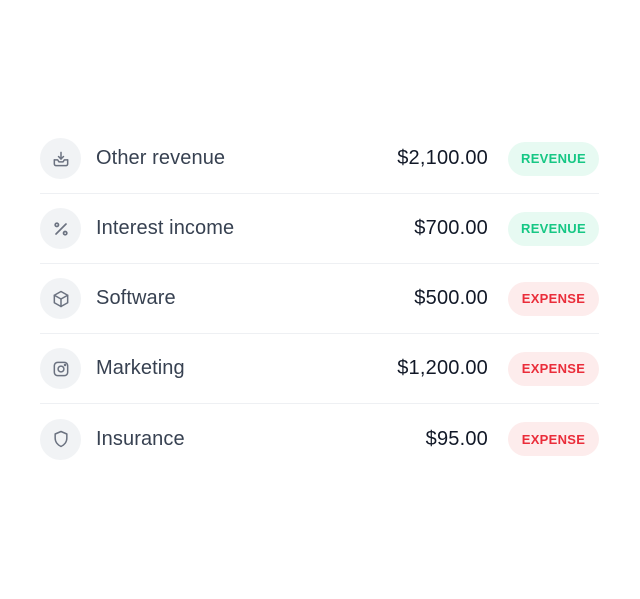 This screenshot has height=599, width=640. I want to click on inbox-download-icon, so click(60, 158).